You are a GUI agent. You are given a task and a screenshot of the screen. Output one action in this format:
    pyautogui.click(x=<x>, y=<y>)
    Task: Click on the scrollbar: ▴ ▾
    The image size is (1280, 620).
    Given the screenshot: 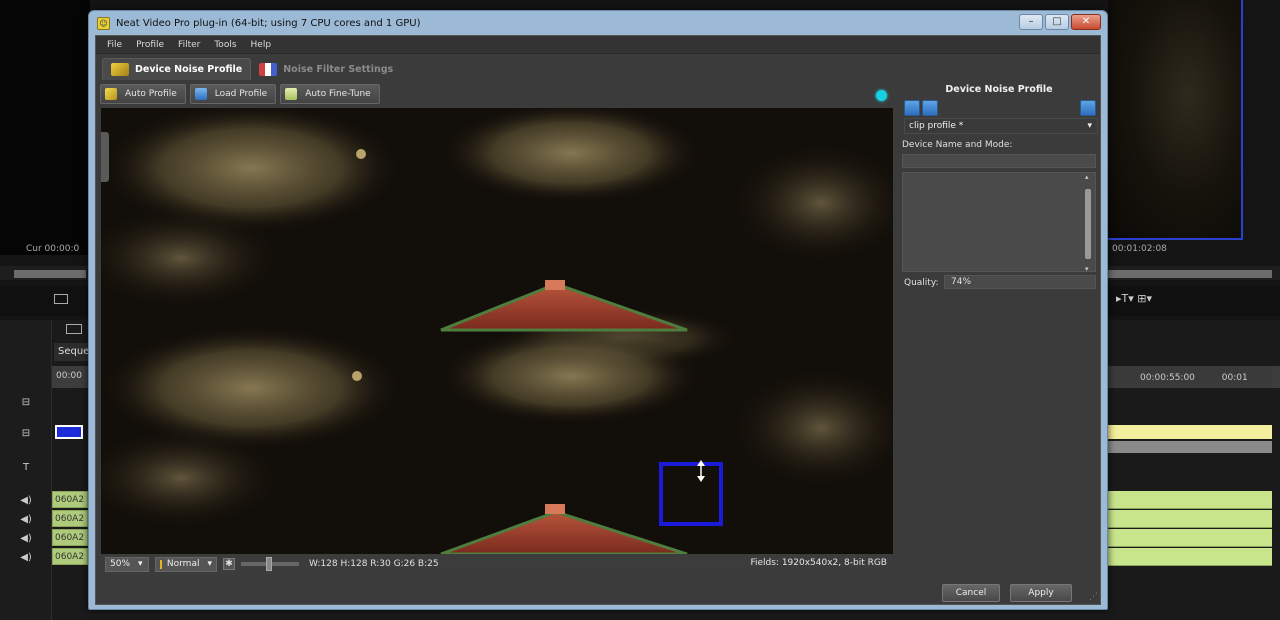 What is the action you would take?
    pyautogui.click(x=1088, y=223)
    